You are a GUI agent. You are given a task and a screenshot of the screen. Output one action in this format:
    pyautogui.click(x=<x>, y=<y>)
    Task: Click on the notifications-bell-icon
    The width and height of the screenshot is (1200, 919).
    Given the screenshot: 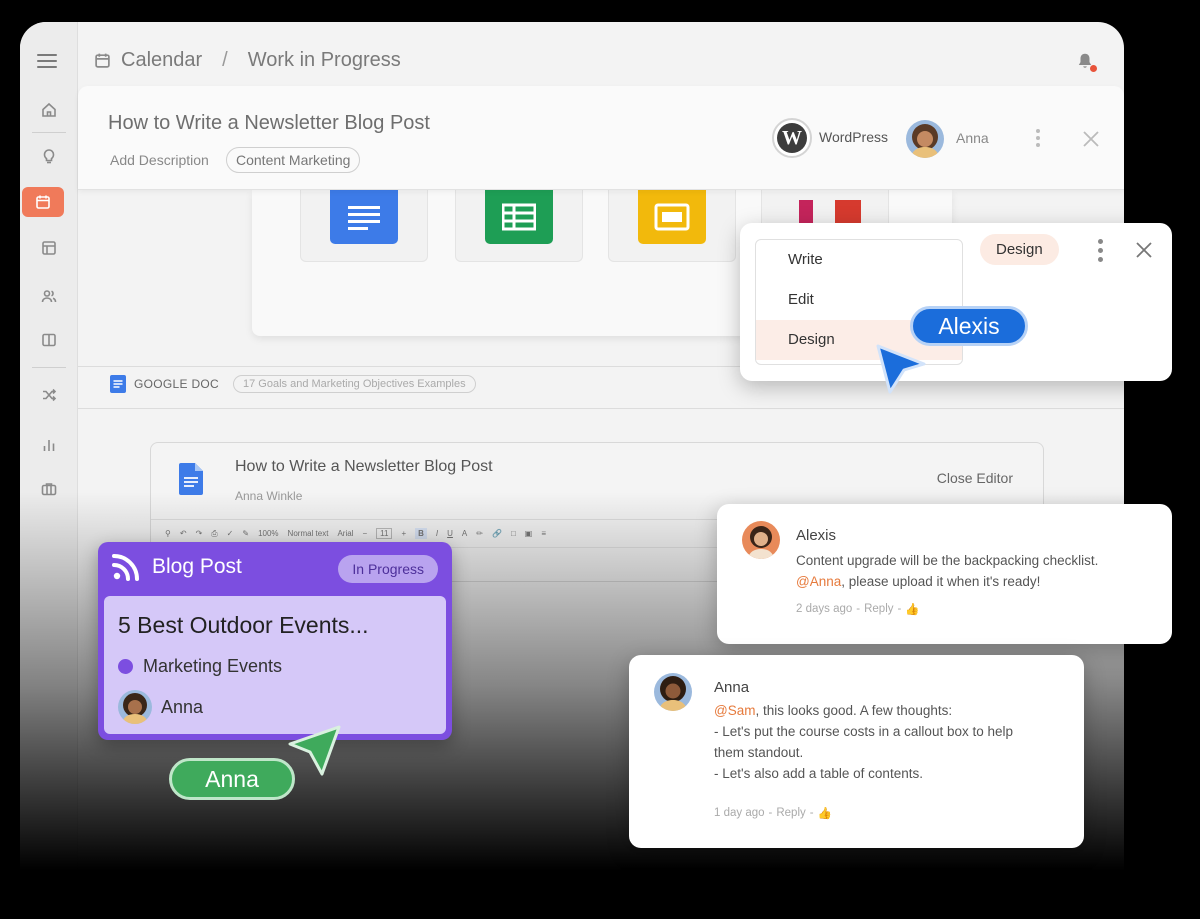 What is the action you would take?
    pyautogui.click(x=1086, y=63)
    